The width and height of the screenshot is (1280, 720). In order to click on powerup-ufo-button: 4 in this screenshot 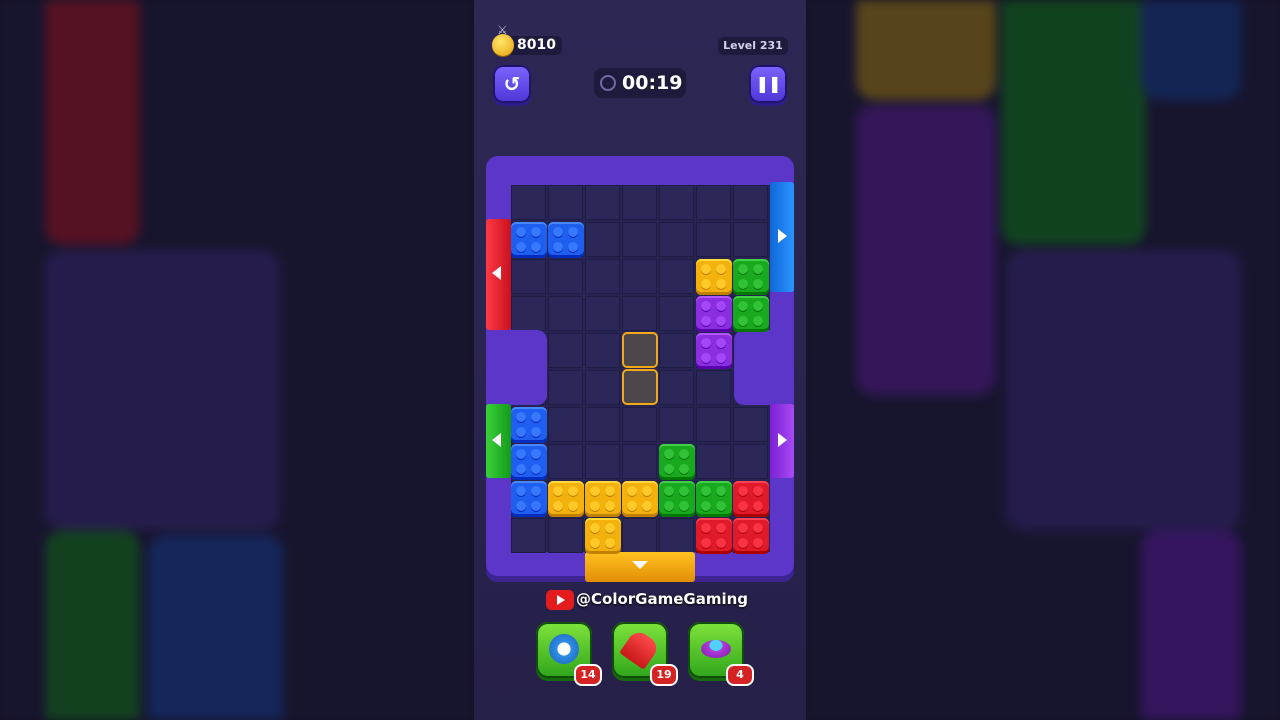, I will do `click(721, 654)`.